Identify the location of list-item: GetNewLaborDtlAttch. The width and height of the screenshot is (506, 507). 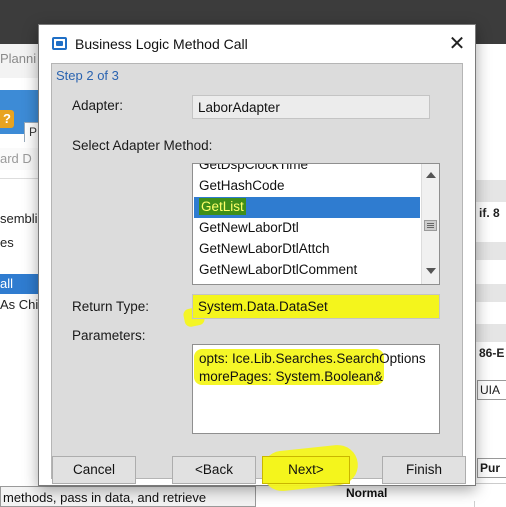
(307, 249).